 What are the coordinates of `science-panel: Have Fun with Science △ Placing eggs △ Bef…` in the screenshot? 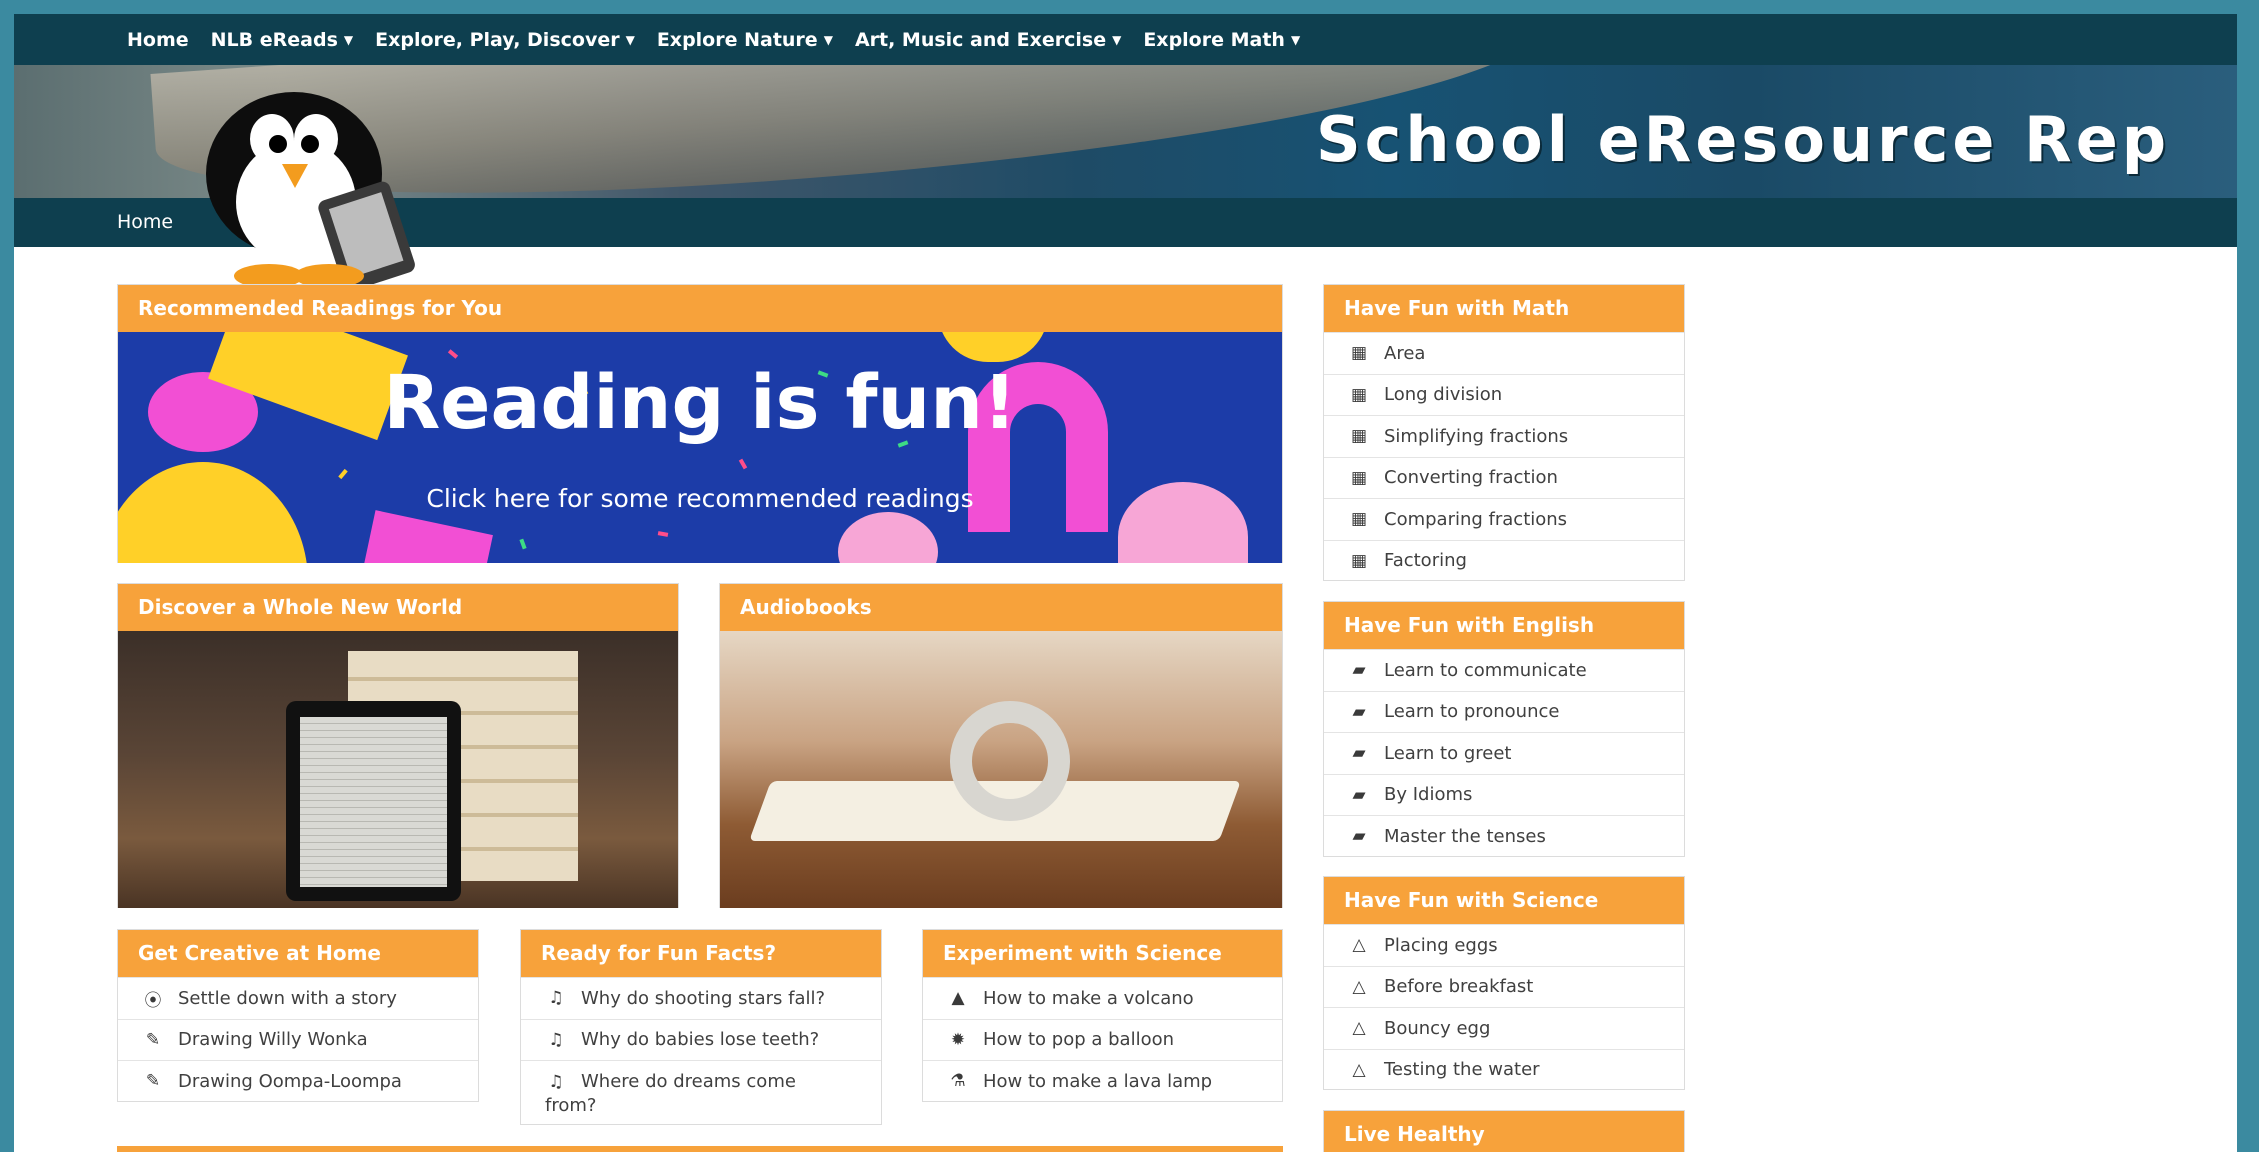 It's located at (1504, 983).